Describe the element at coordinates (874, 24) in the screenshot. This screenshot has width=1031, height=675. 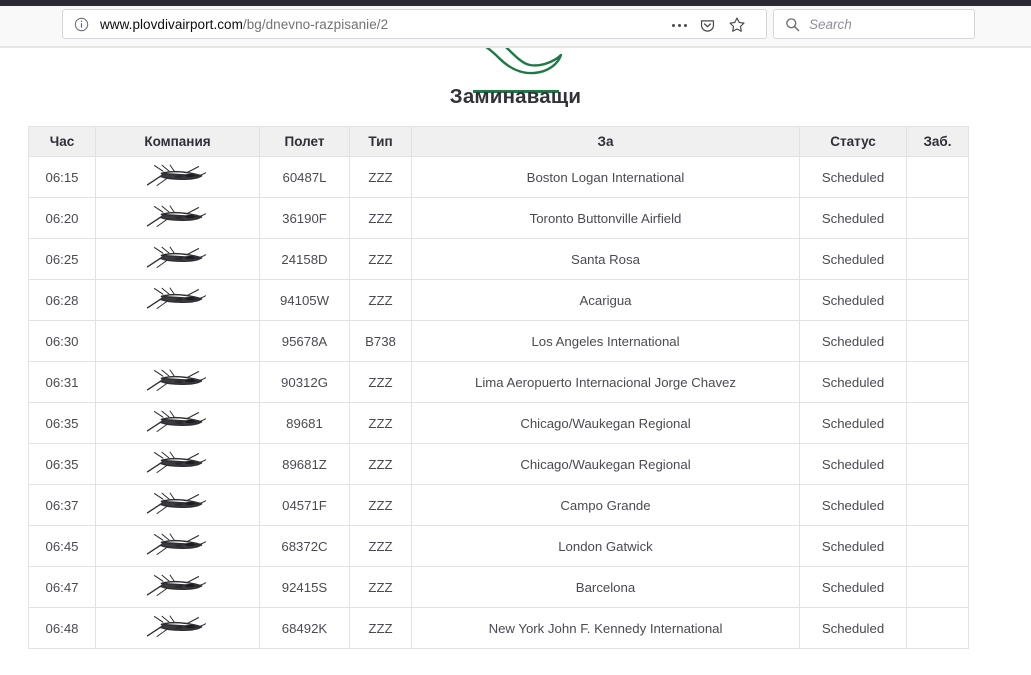
I see `browser-search-box: Search` at that location.